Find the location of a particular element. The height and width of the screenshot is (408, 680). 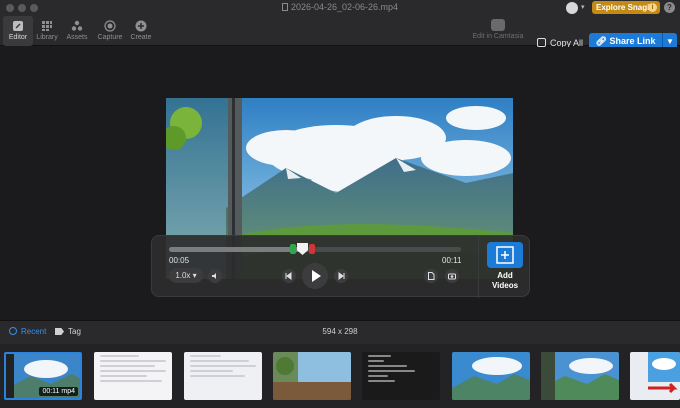

volume-icon is located at coordinates (215, 276).